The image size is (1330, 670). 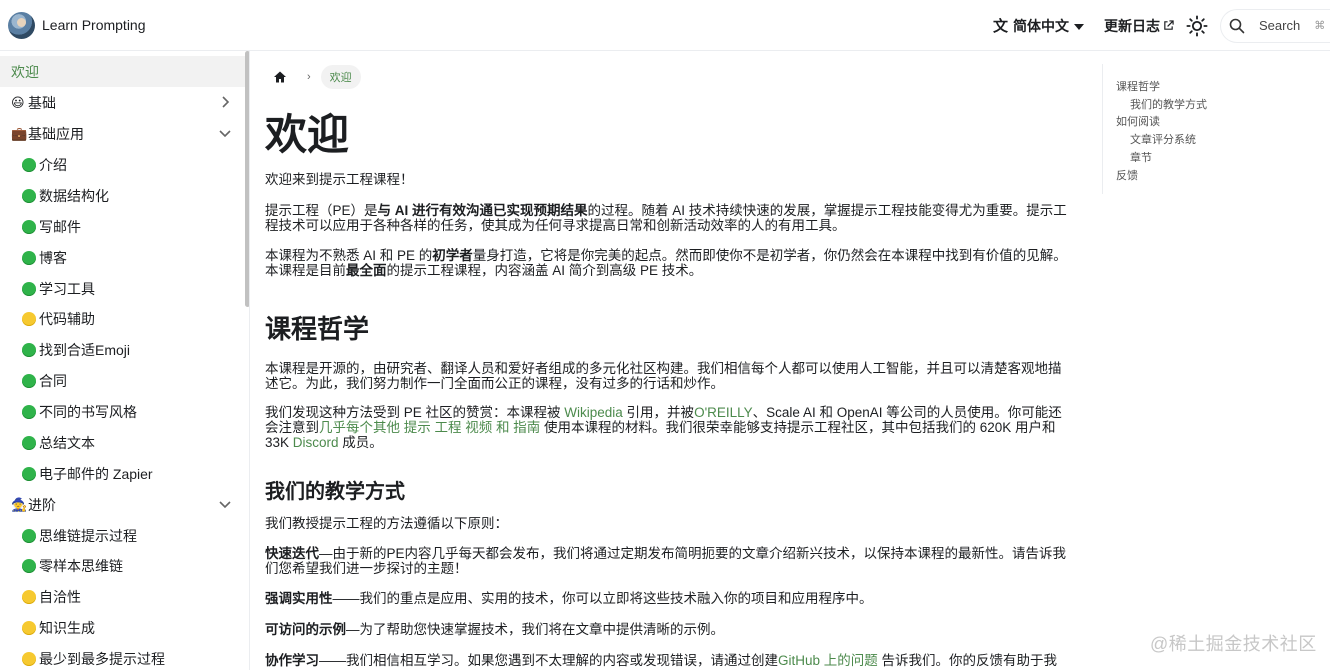 What do you see at coordinates (67, 318) in the screenshot?
I see `sidebar-item-label: 代码辅助` at bounding box center [67, 318].